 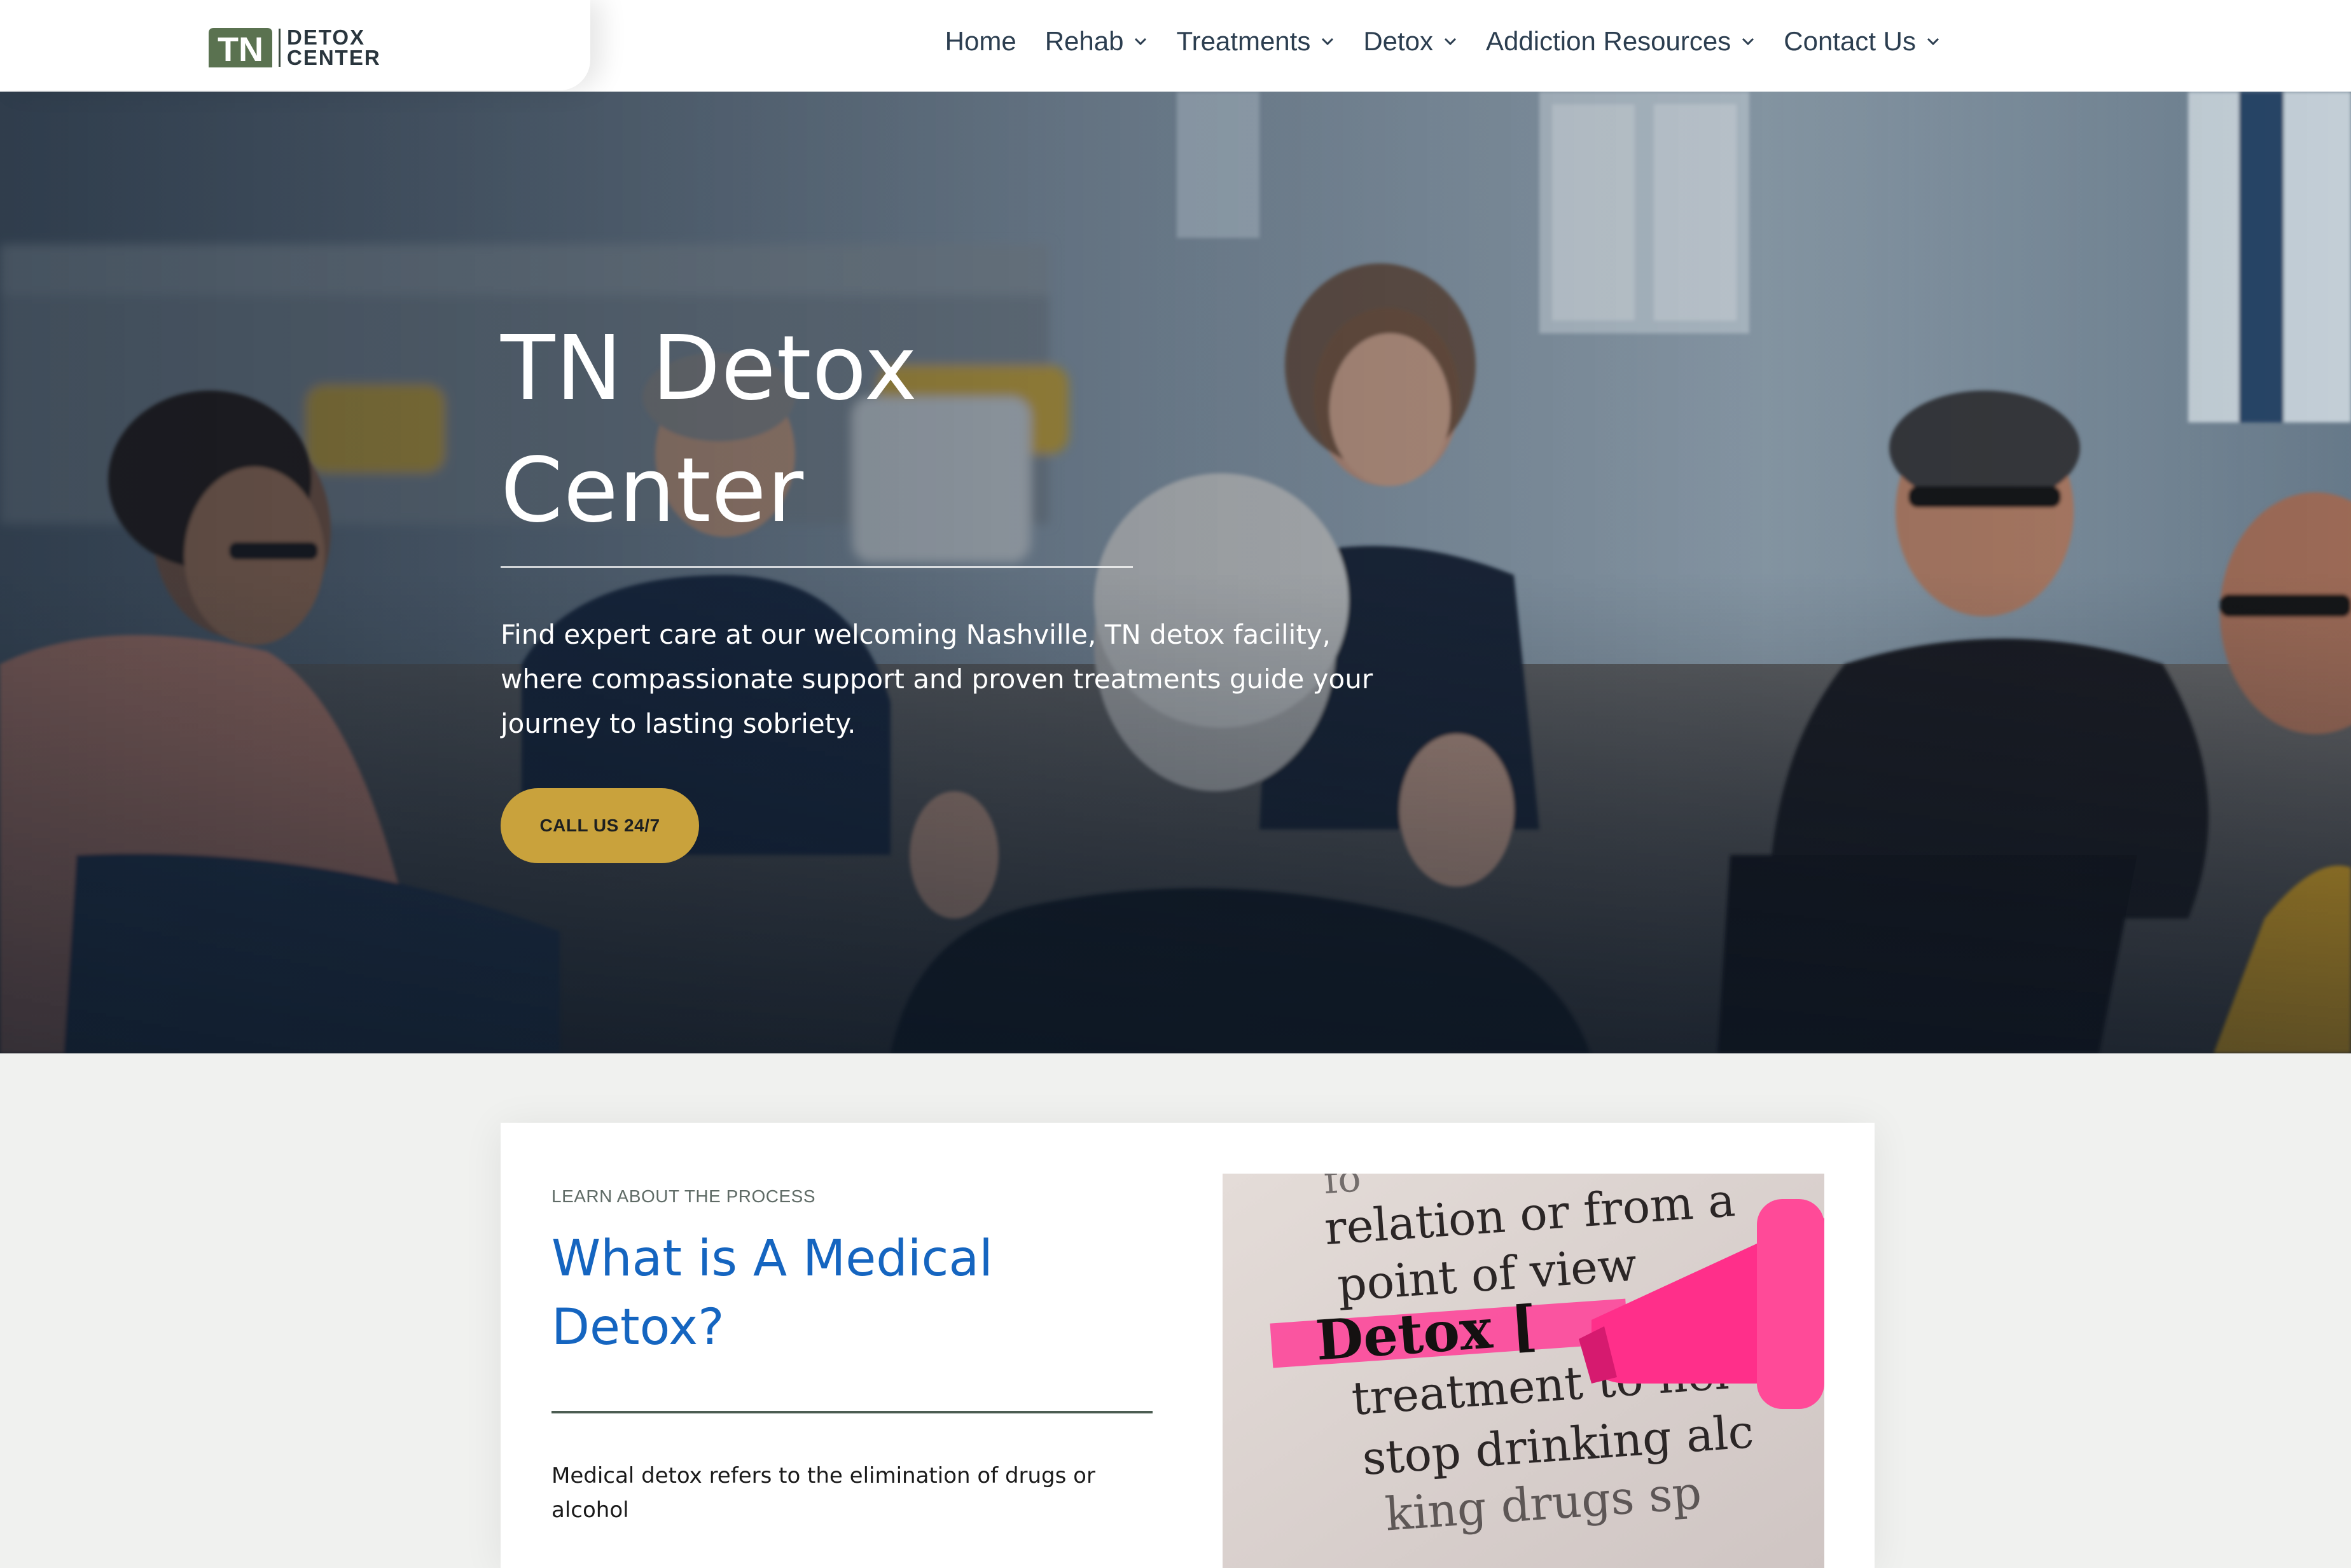 What do you see at coordinates (280, 48) in the screenshot?
I see `logo-divider` at bounding box center [280, 48].